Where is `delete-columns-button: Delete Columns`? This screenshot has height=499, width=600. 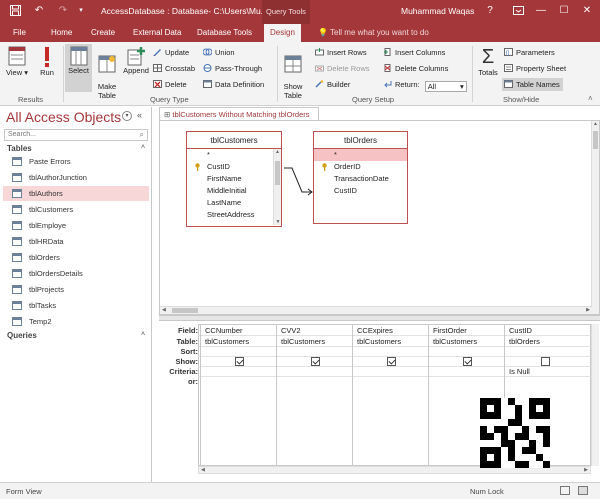 delete-columns-button: Delete Columns is located at coordinates (415, 68).